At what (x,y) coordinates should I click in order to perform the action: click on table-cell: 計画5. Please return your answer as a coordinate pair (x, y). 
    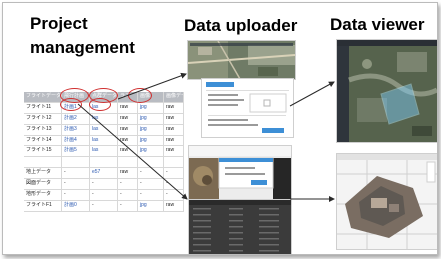
    Looking at the image, I should click on (76, 151).